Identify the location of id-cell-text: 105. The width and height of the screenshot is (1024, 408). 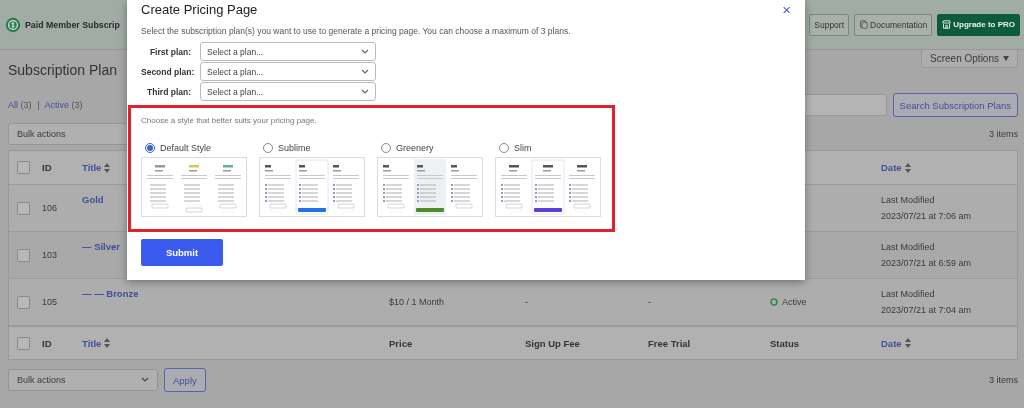
(50, 302).